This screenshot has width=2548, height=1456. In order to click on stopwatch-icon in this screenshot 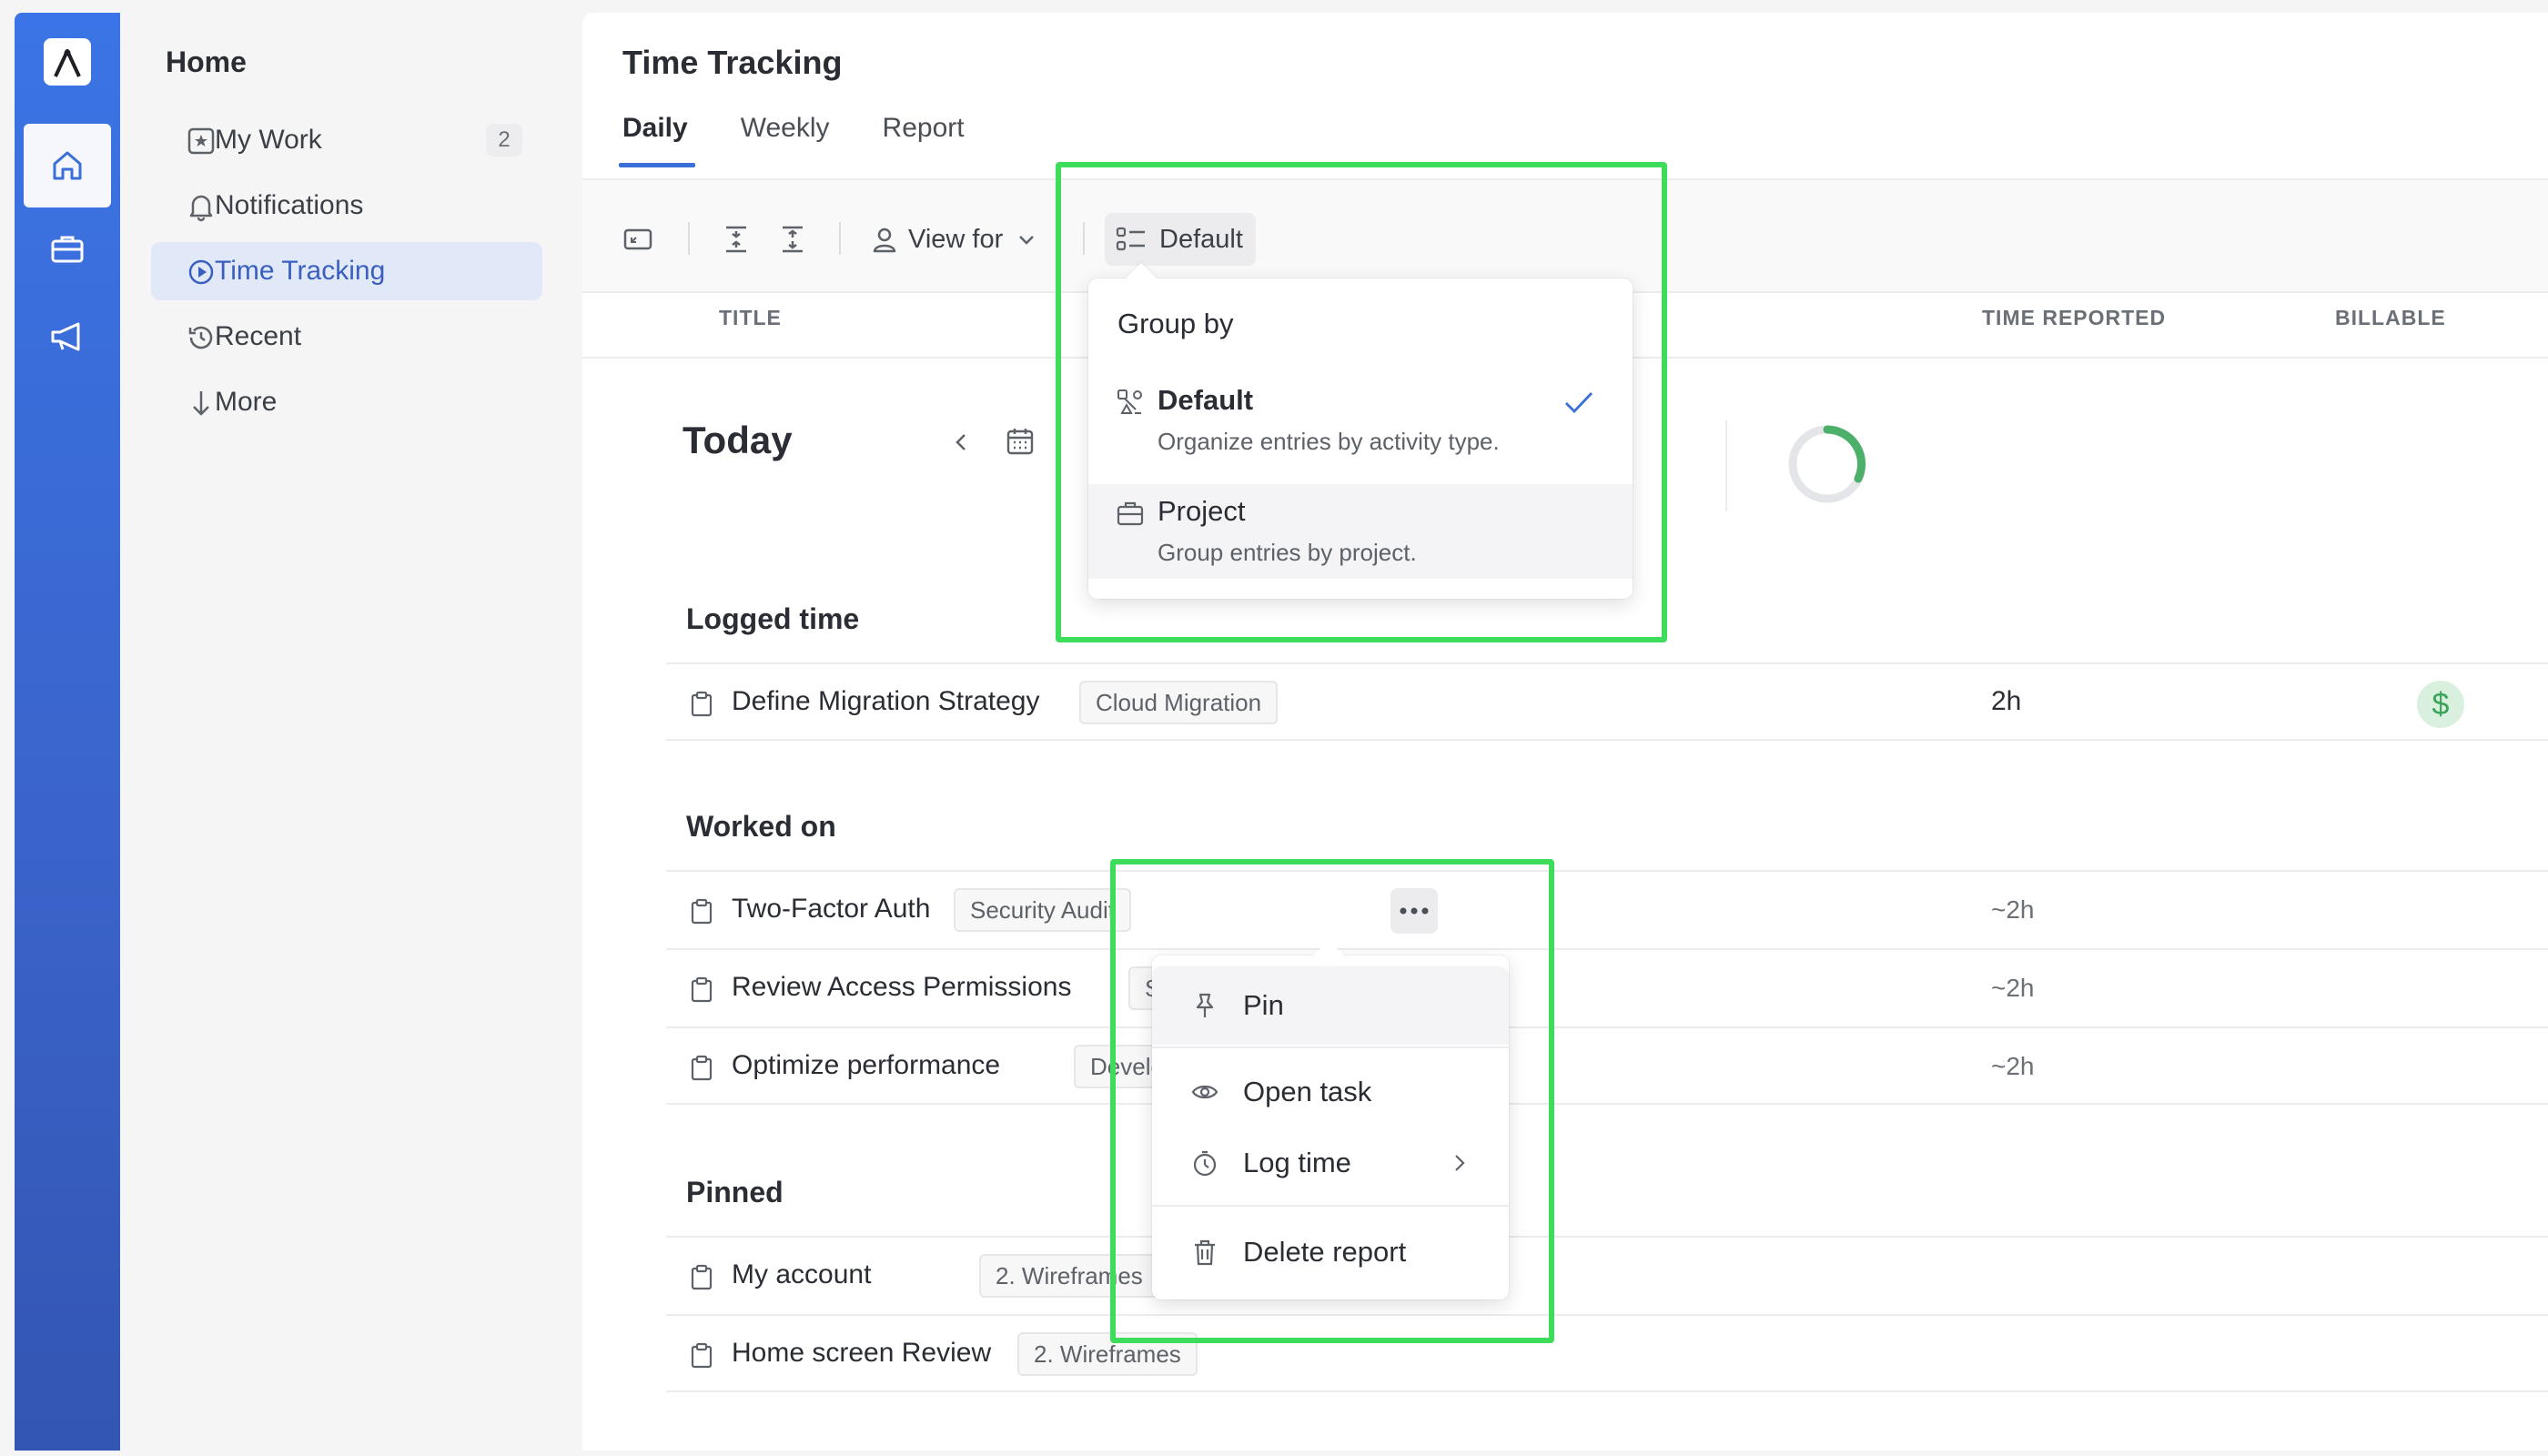, I will do `click(1205, 1164)`.